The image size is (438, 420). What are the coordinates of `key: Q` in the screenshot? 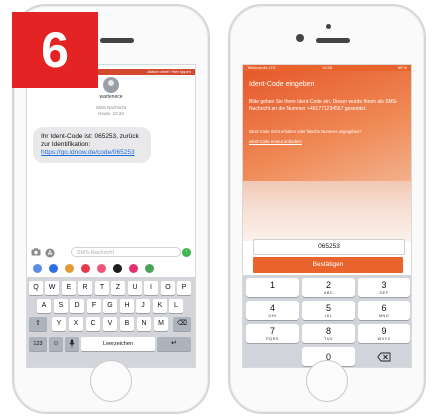 It's located at (36, 288).